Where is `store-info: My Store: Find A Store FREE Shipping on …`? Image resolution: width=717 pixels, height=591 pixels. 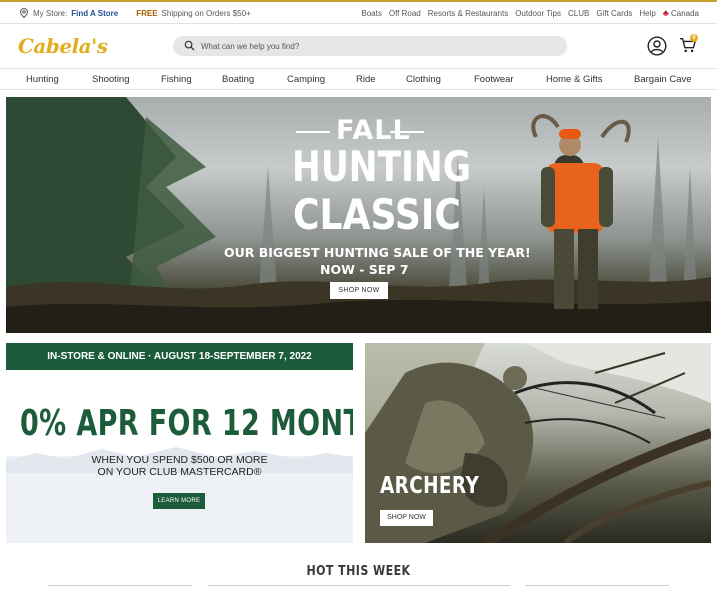
store-info: My Store: Find A Store FREE Shipping on … is located at coordinates (135, 13).